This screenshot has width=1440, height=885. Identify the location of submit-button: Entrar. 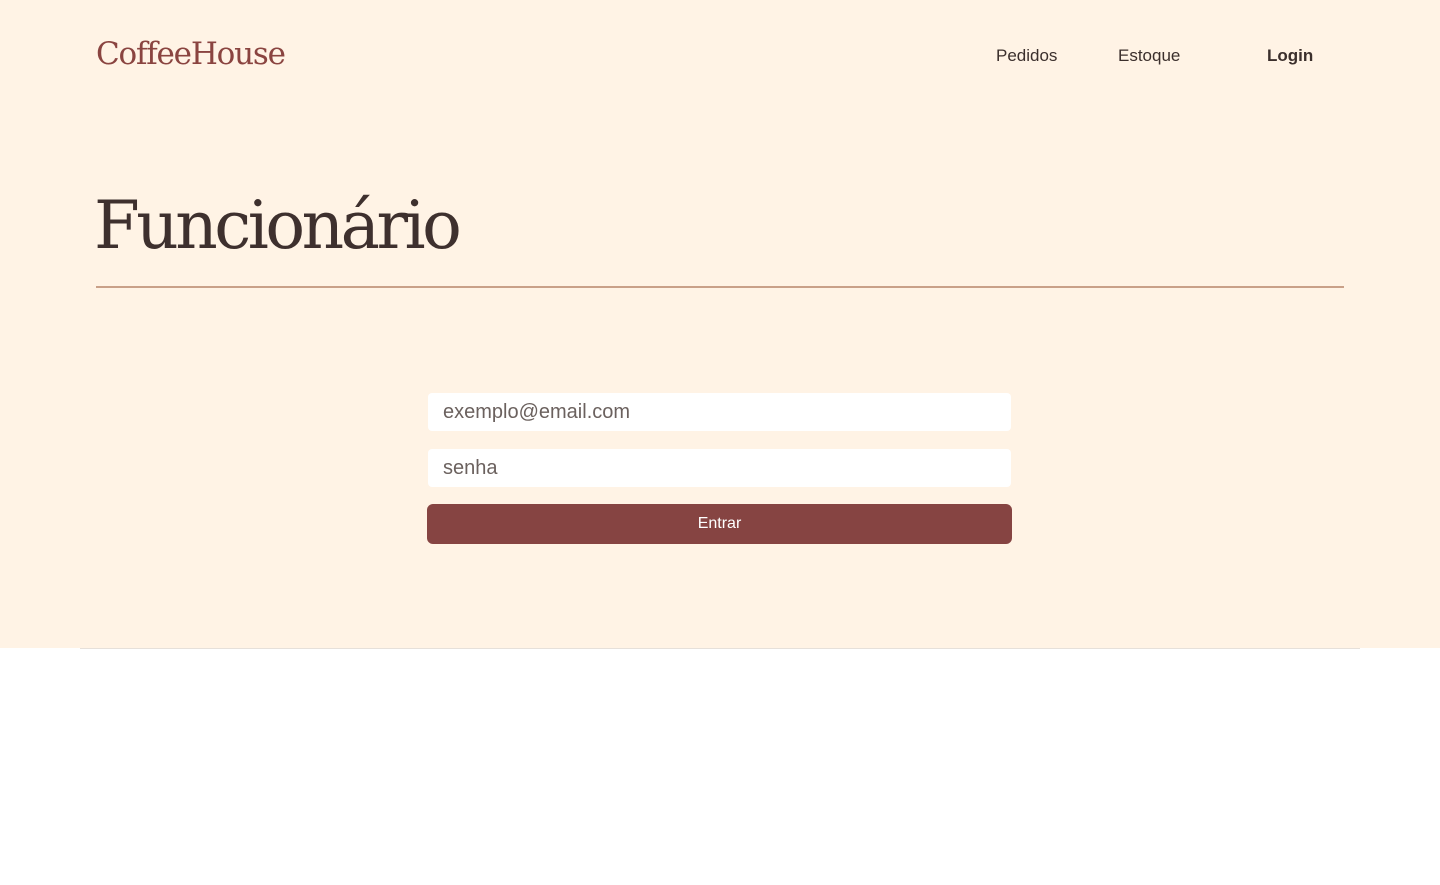
(719, 524).